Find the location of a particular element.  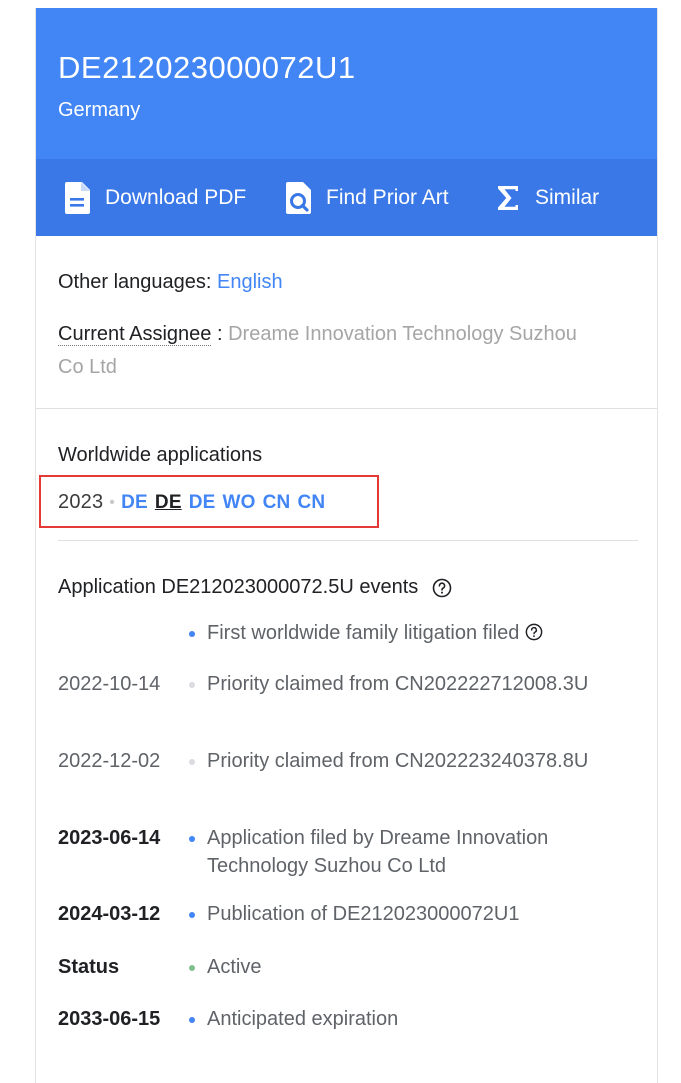

similar-button: Similar is located at coordinates (546, 197).